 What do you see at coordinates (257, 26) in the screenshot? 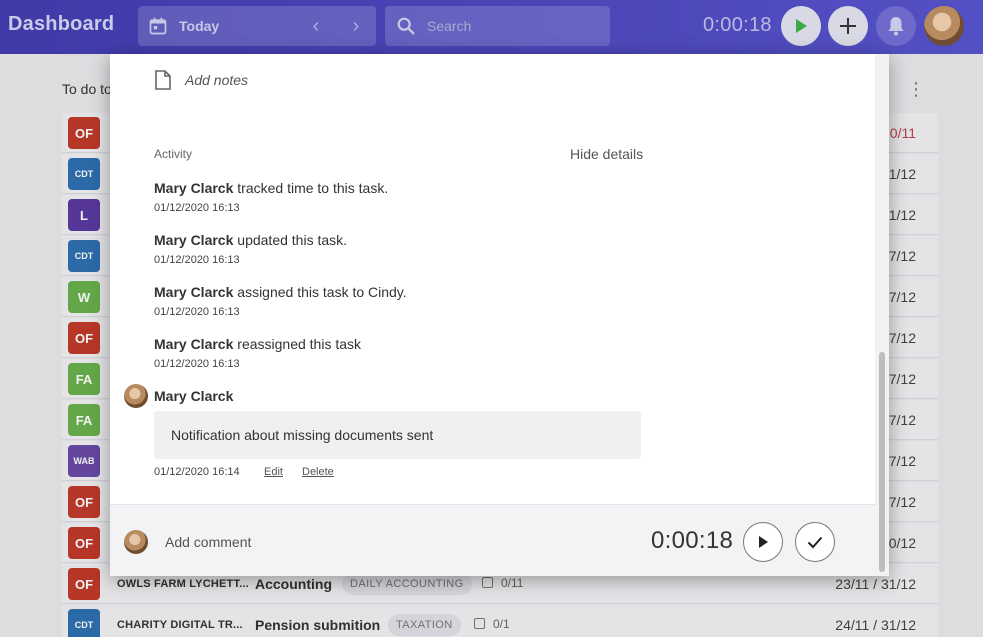
I see `date-navigator: Today ‹ ›` at bounding box center [257, 26].